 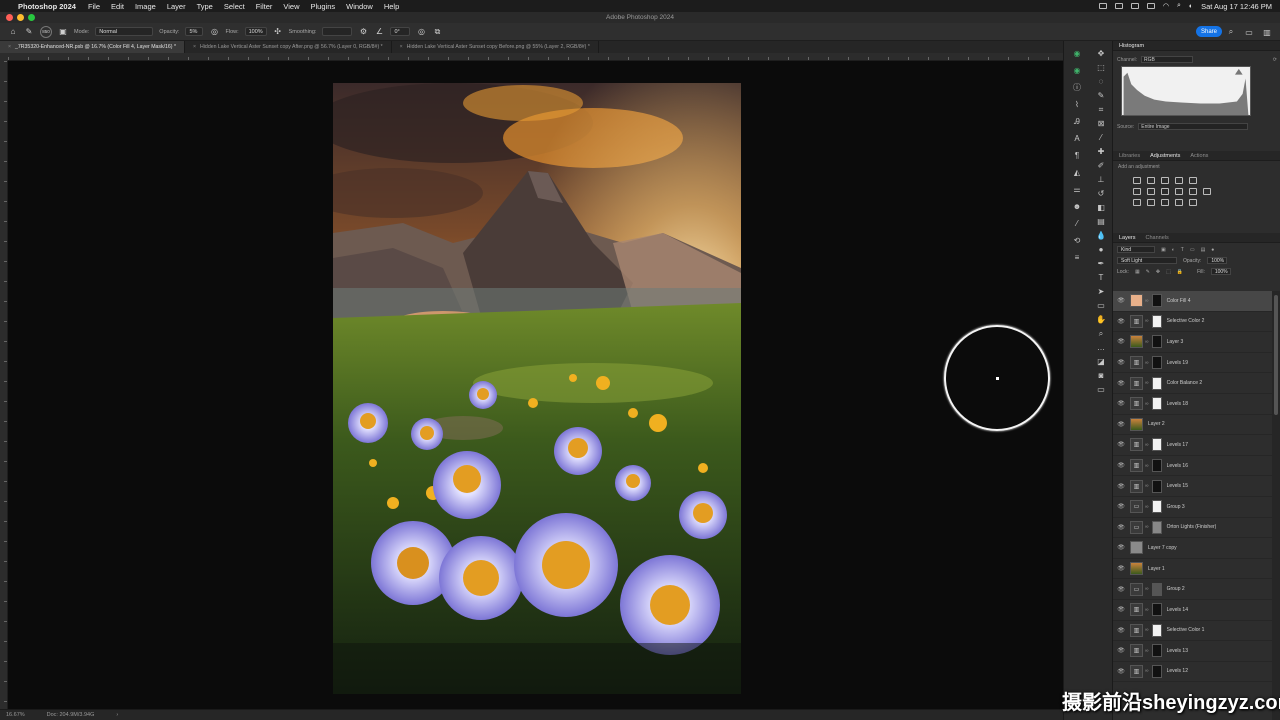 What do you see at coordinates (1137, 180) in the screenshot?
I see `brightness-icon` at bounding box center [1137, 180].